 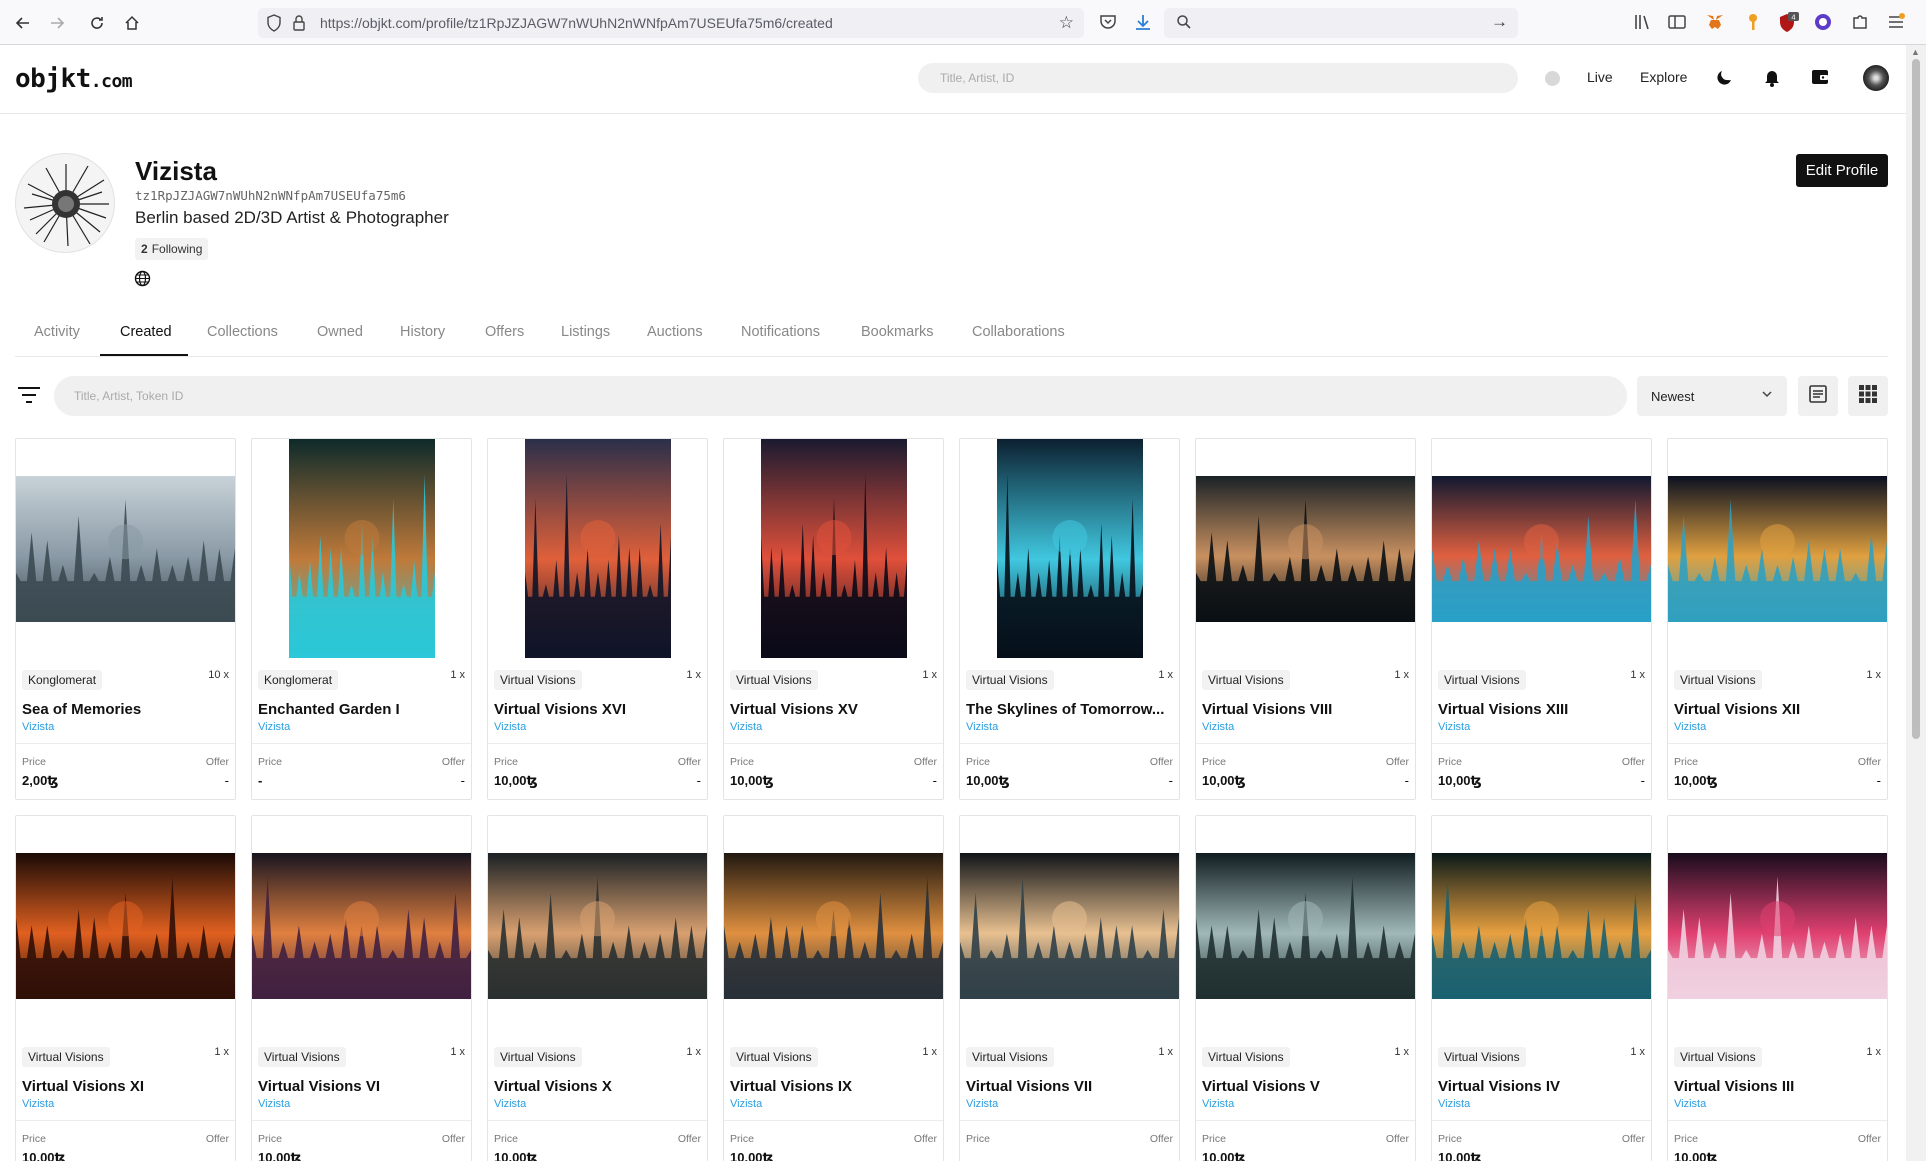 What do you see at coordinates (834, 709) in the screenshot?
I see `token-title: Virtual Visions XV` at bounding box center [834, 709].